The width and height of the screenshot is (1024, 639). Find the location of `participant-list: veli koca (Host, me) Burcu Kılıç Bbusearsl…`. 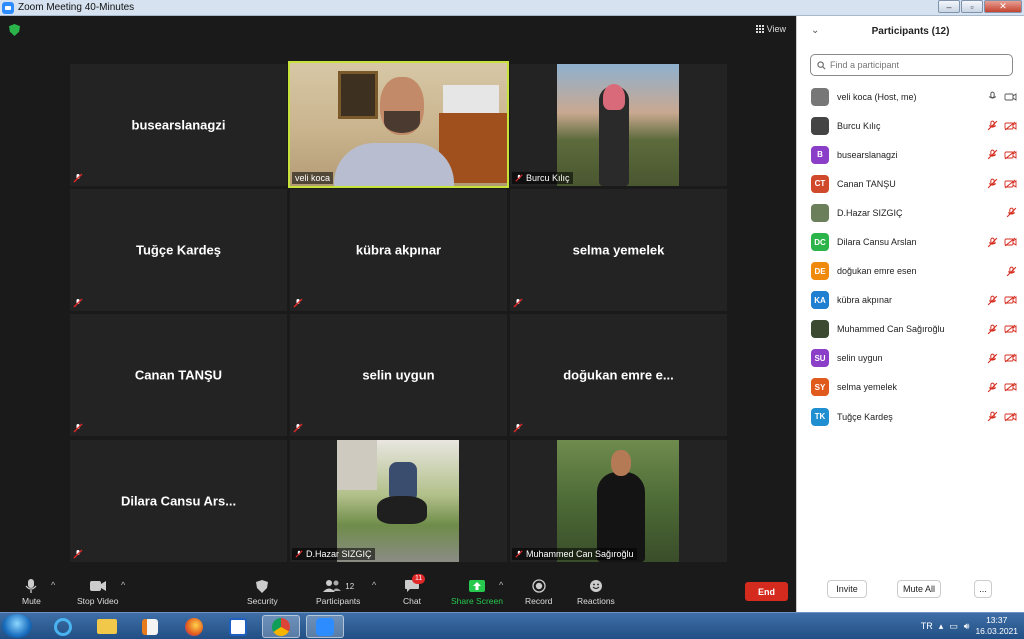

participant-list: veli koca (Host, me) Burcu Kılıç Bbusearsl… is located at coordinates (910, 256).